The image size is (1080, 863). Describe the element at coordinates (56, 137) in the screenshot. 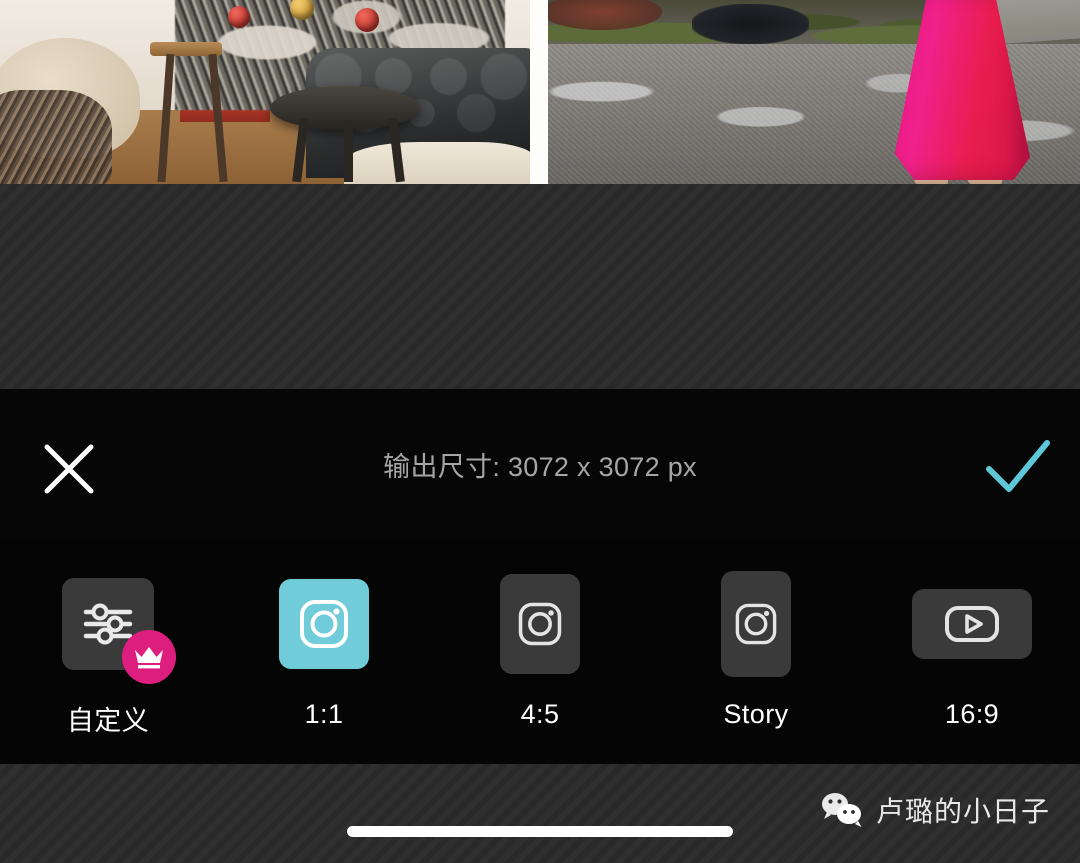

I see `photo-fur-throw` at that location.